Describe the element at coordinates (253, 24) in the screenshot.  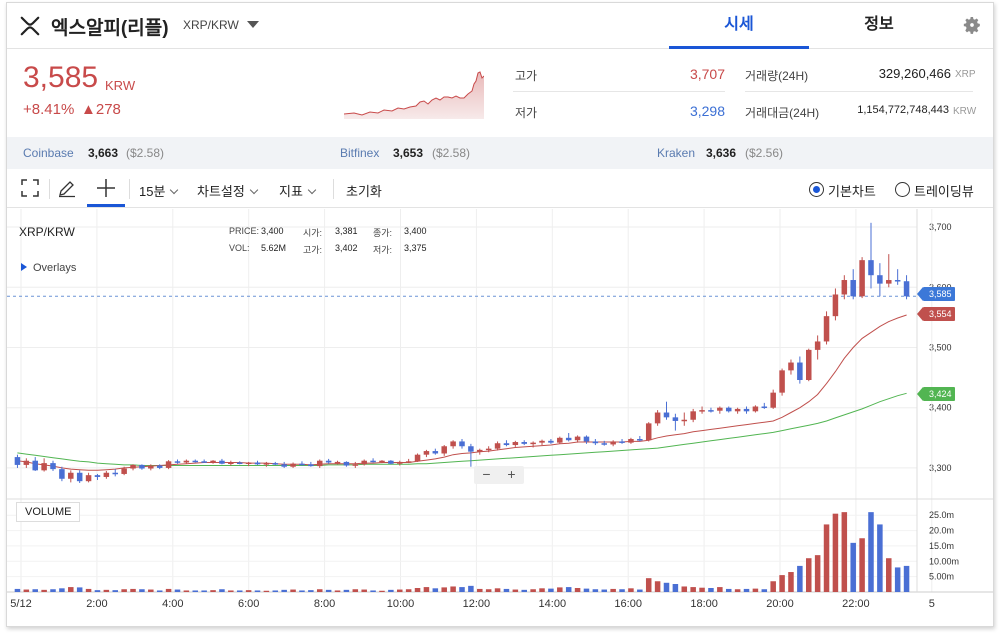
I see `coin-dropdown-icon` at that location.